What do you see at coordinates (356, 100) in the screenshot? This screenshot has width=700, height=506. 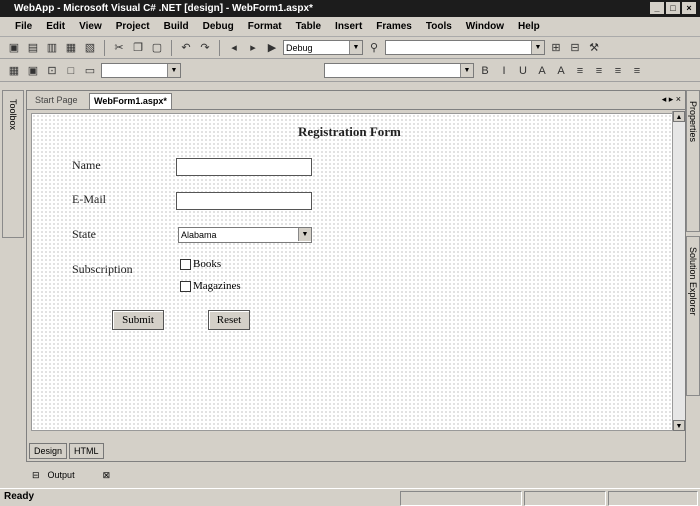 I see `document-tabs: Start Page WebForm1.aspx* ◂ ▸ ×` at bounding box center [356, 100].